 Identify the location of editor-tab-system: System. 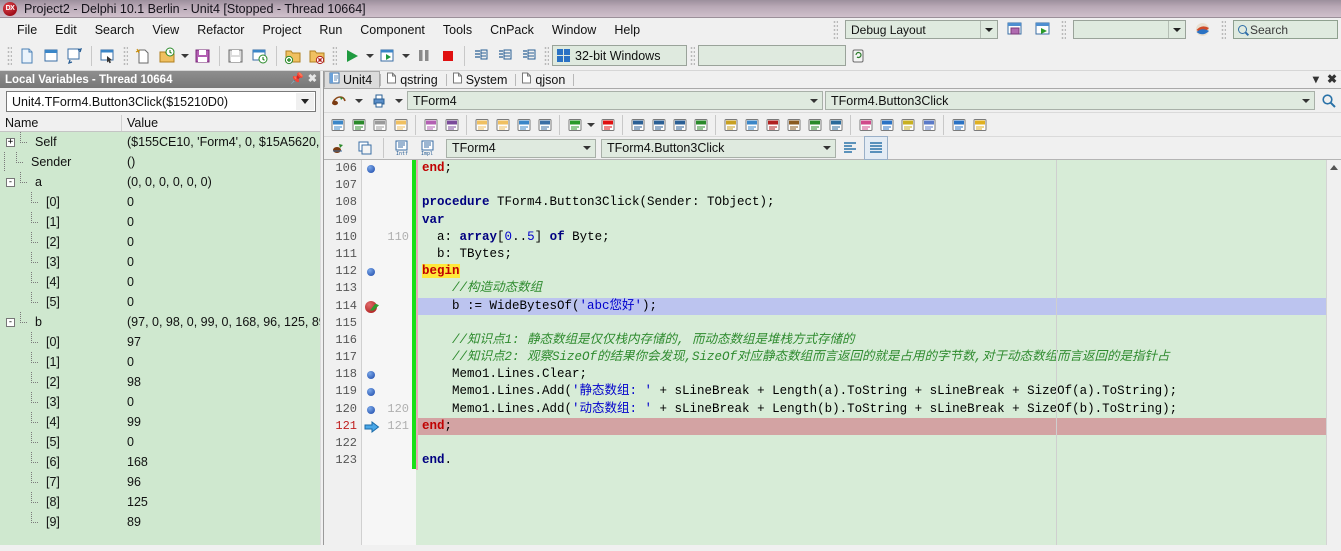
(481, 79).